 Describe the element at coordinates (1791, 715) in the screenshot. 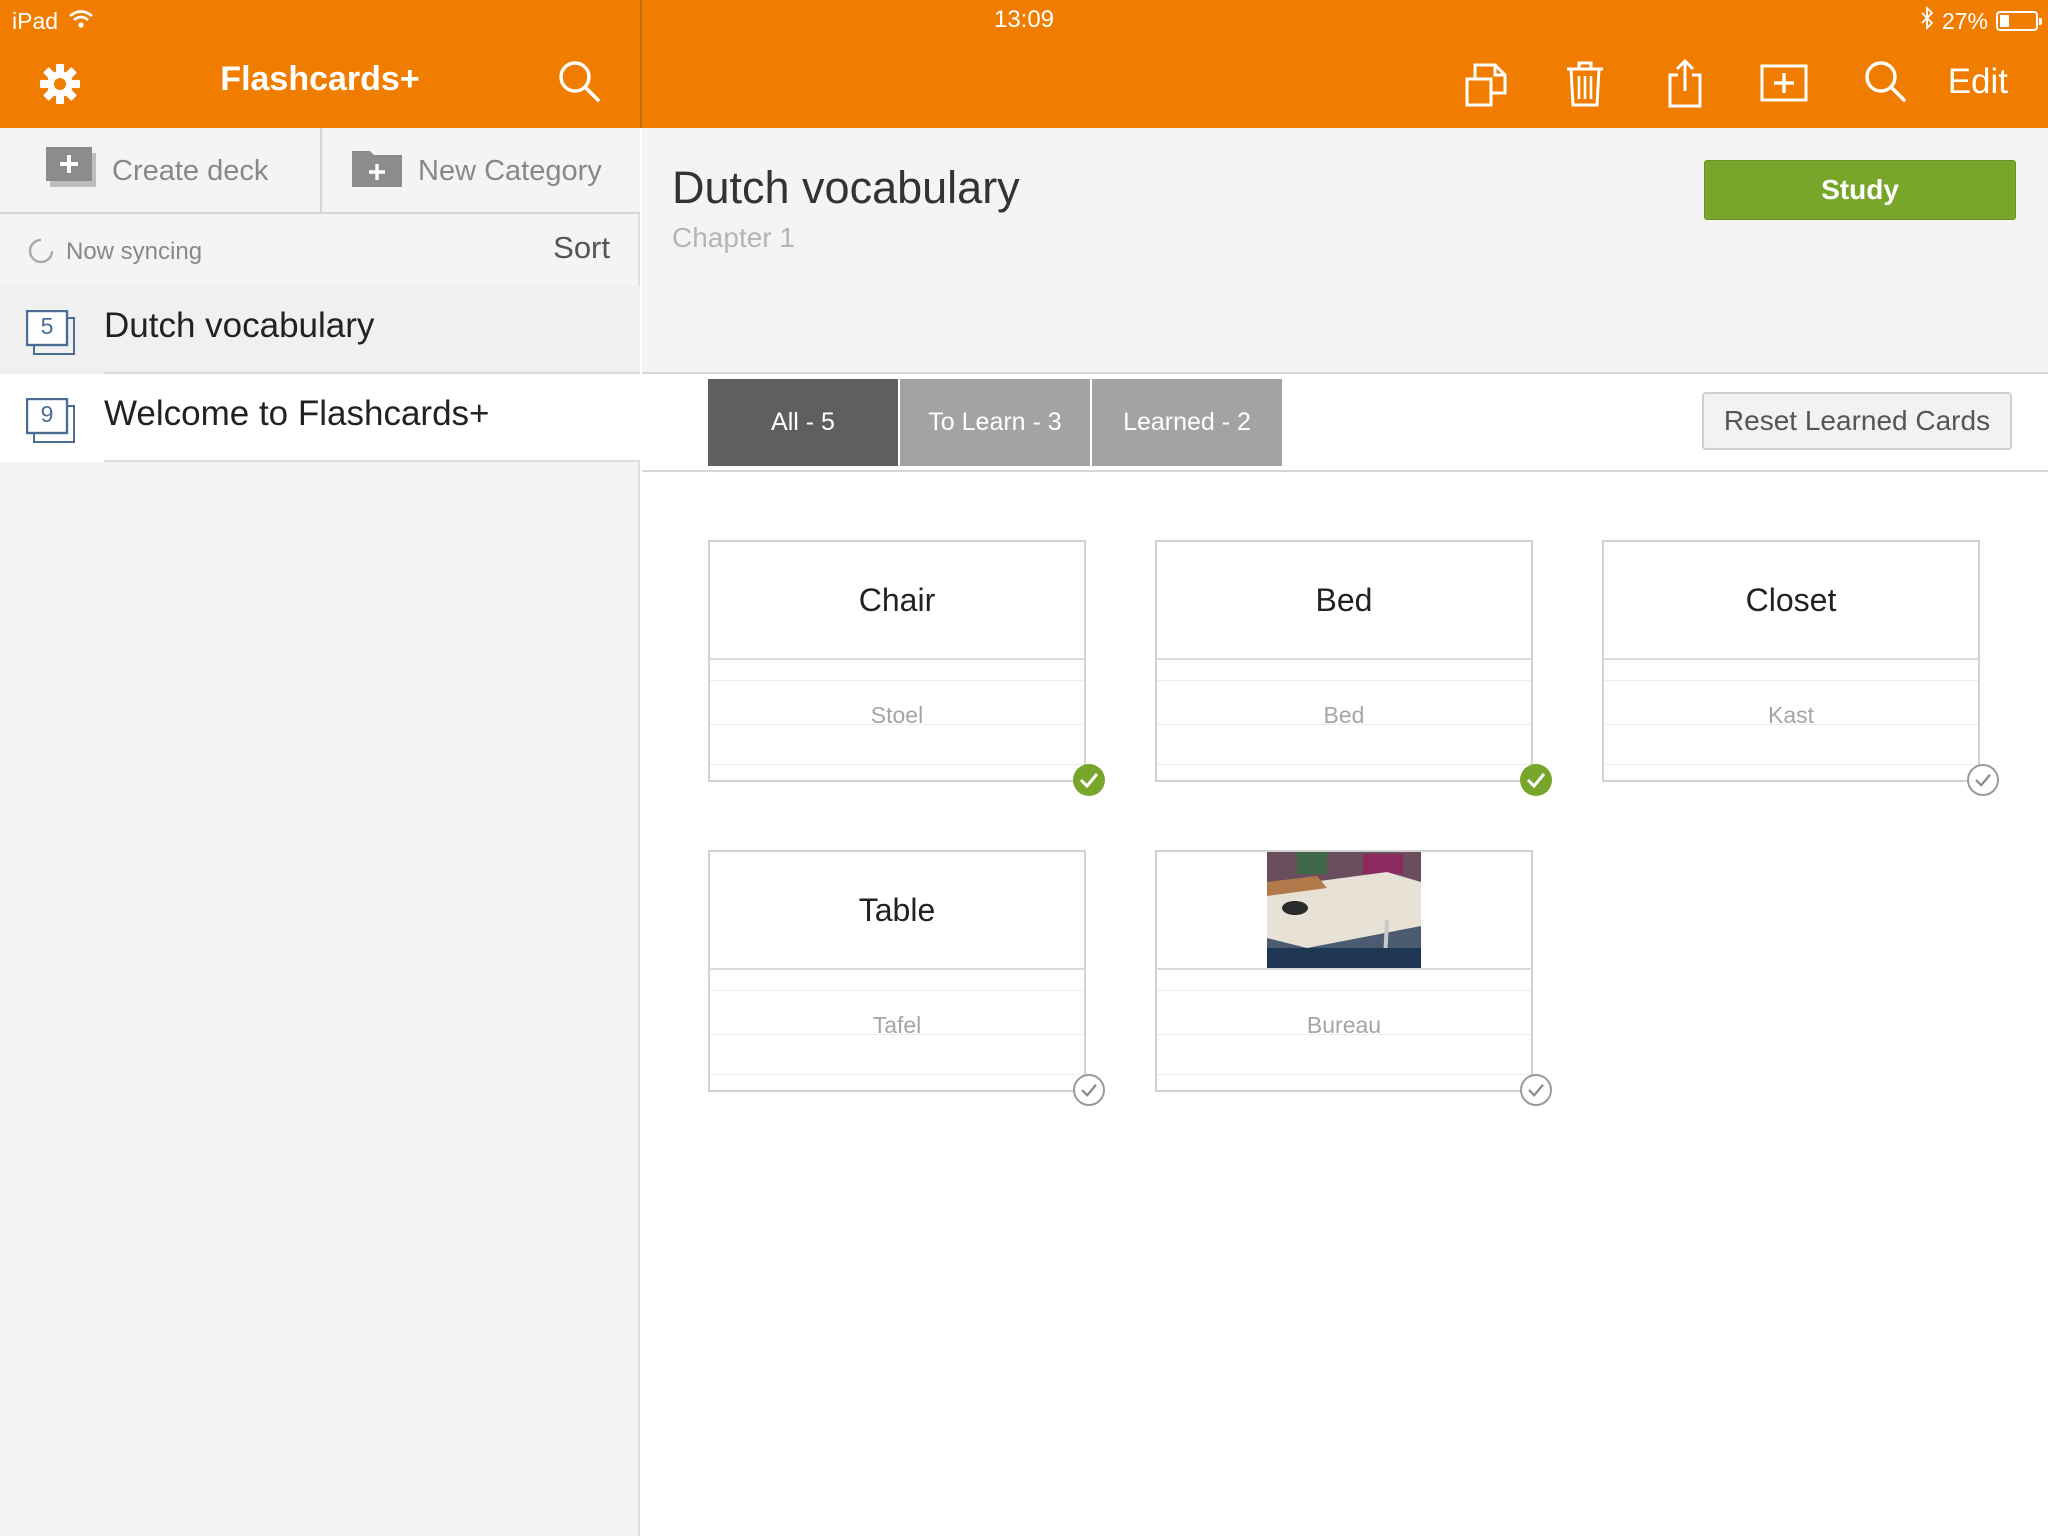

I see `card-back: Kast` at that location.